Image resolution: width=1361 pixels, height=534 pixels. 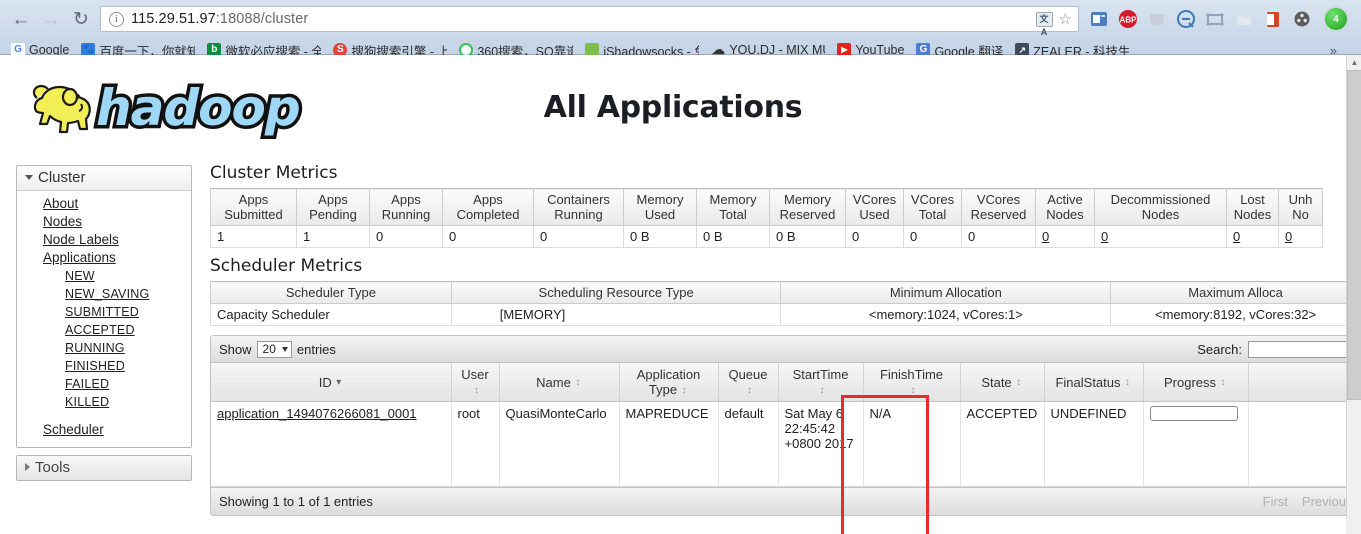 What do you see at coordinates (1302, 19) in the screenshot?
I see `film-reel-icon` at bounding box center [1302, 19].